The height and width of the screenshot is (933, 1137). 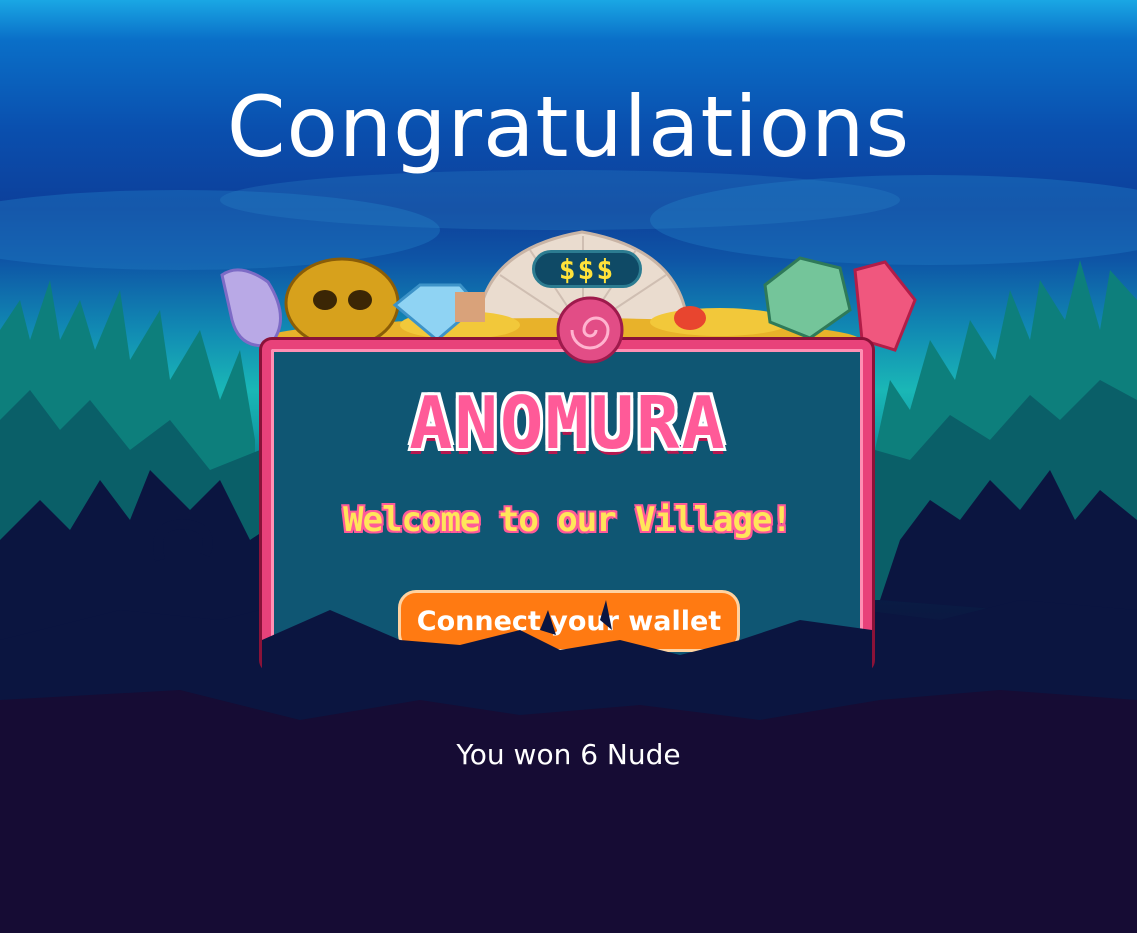 I want to click on anomura-logo: ANOMURA, so click(x=568, y=423).